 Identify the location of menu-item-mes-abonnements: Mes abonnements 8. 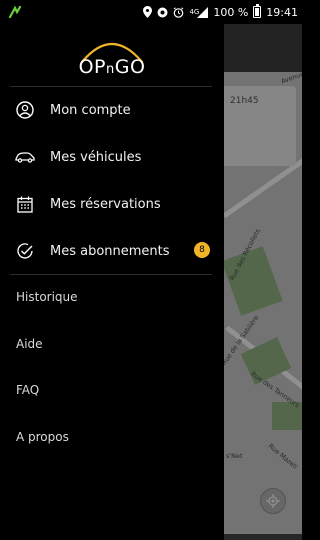
(112, 251).